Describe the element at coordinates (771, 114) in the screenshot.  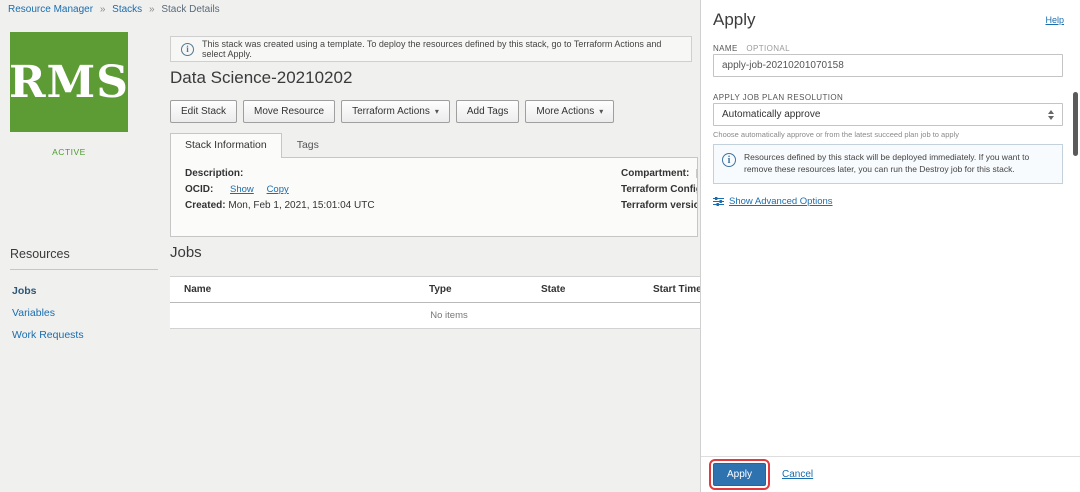
I see `plan-resolution-value: Automatically approve` at that location.